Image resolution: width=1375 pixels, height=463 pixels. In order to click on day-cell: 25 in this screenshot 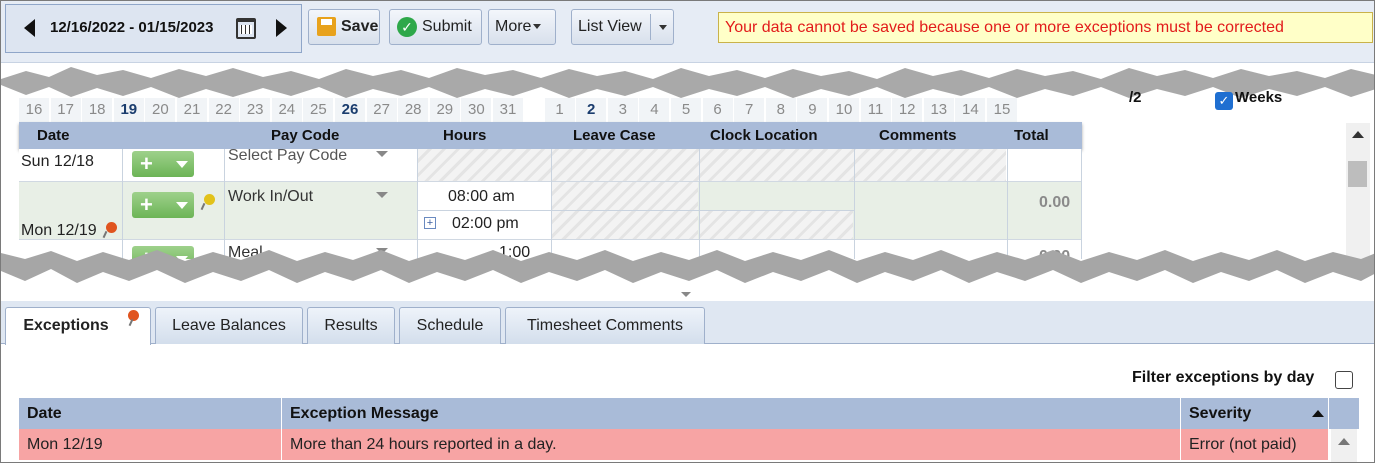, I will do `click(319, 110)`.